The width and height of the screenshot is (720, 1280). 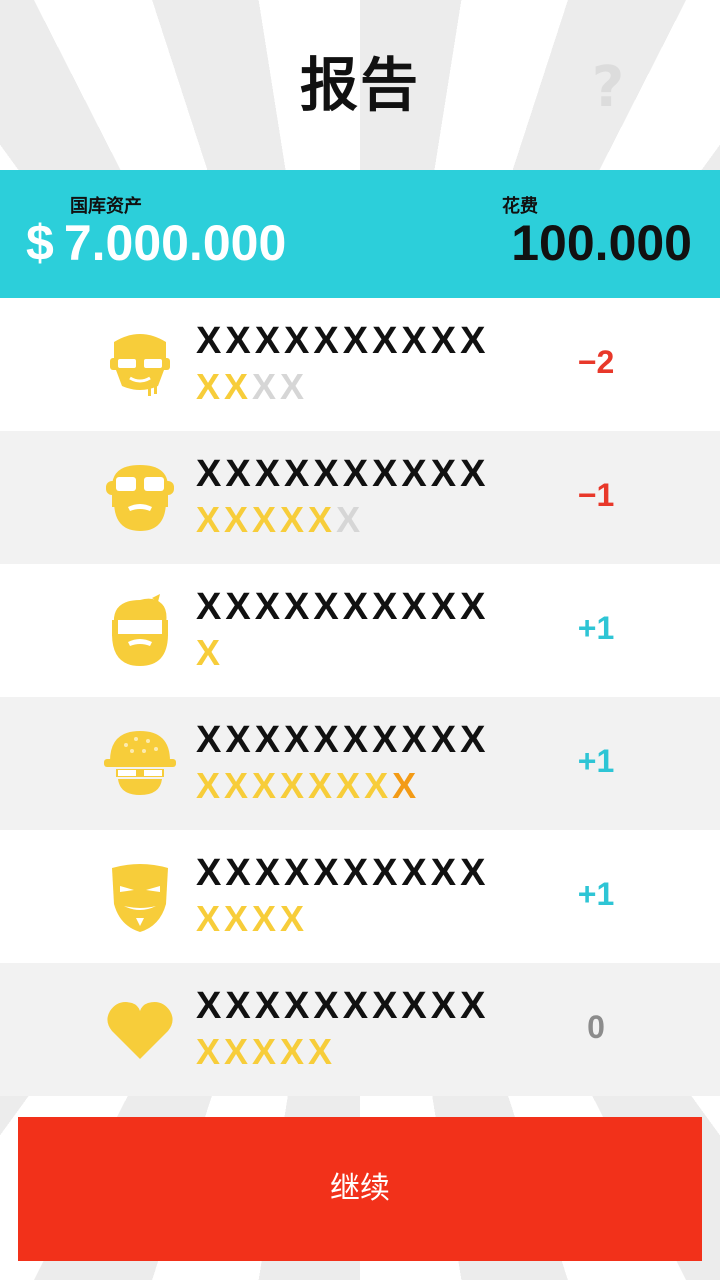 What do you see at coordinates (406, 785) in the screenshot?
I see `rating-bonus: X` at bounding box center [406, 785].